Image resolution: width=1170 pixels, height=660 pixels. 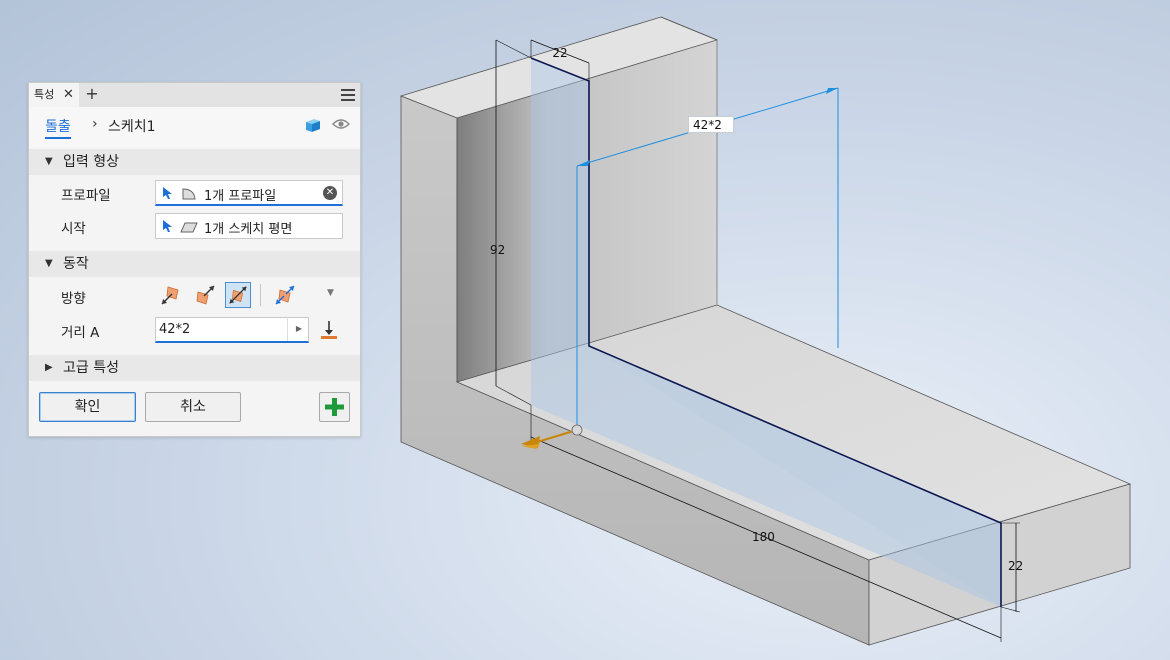 I want to click on start-value: 1개 스케치 평면, so click(x=248, y=229).